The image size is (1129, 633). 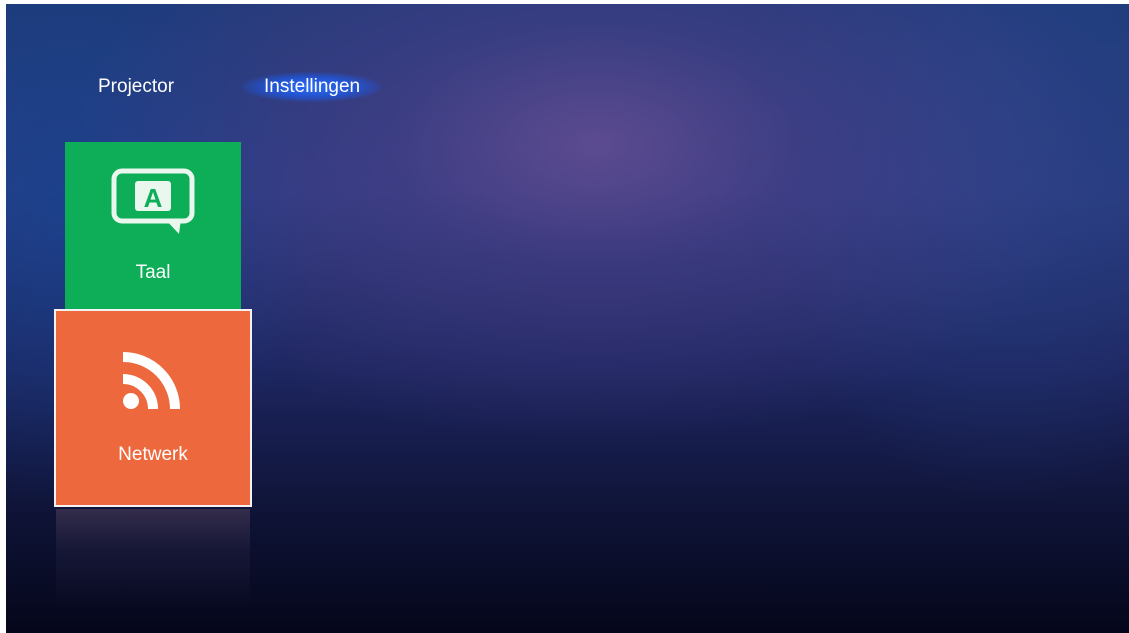 What do you see at coordinates (153, 454) in the screenshot?
I see `network-tile-label: Netwerk` at bounding box center [153, 454].